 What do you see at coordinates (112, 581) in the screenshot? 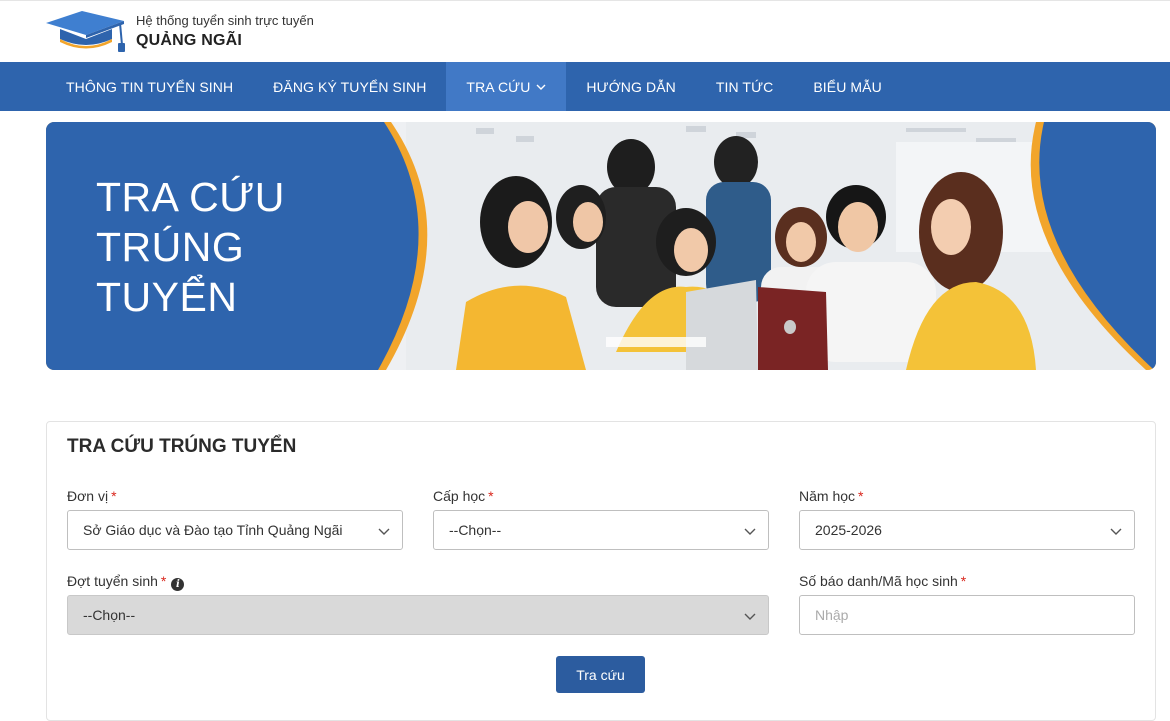
I see `label-text: Đợt tuyển sinh` at bounding box center [112, 581].